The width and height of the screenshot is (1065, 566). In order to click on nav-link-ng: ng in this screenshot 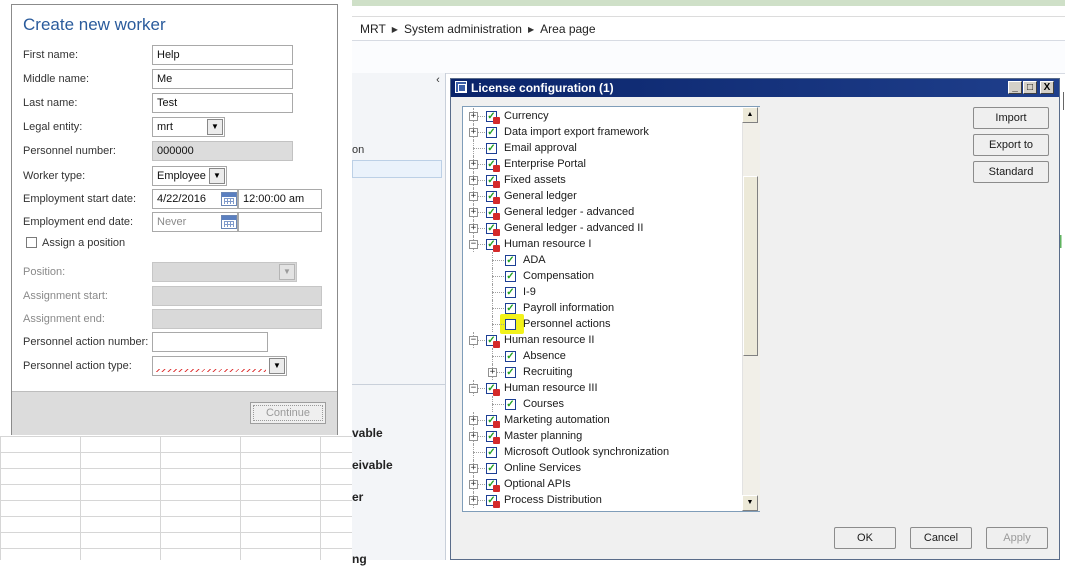, I will do `click(359, 559)`.